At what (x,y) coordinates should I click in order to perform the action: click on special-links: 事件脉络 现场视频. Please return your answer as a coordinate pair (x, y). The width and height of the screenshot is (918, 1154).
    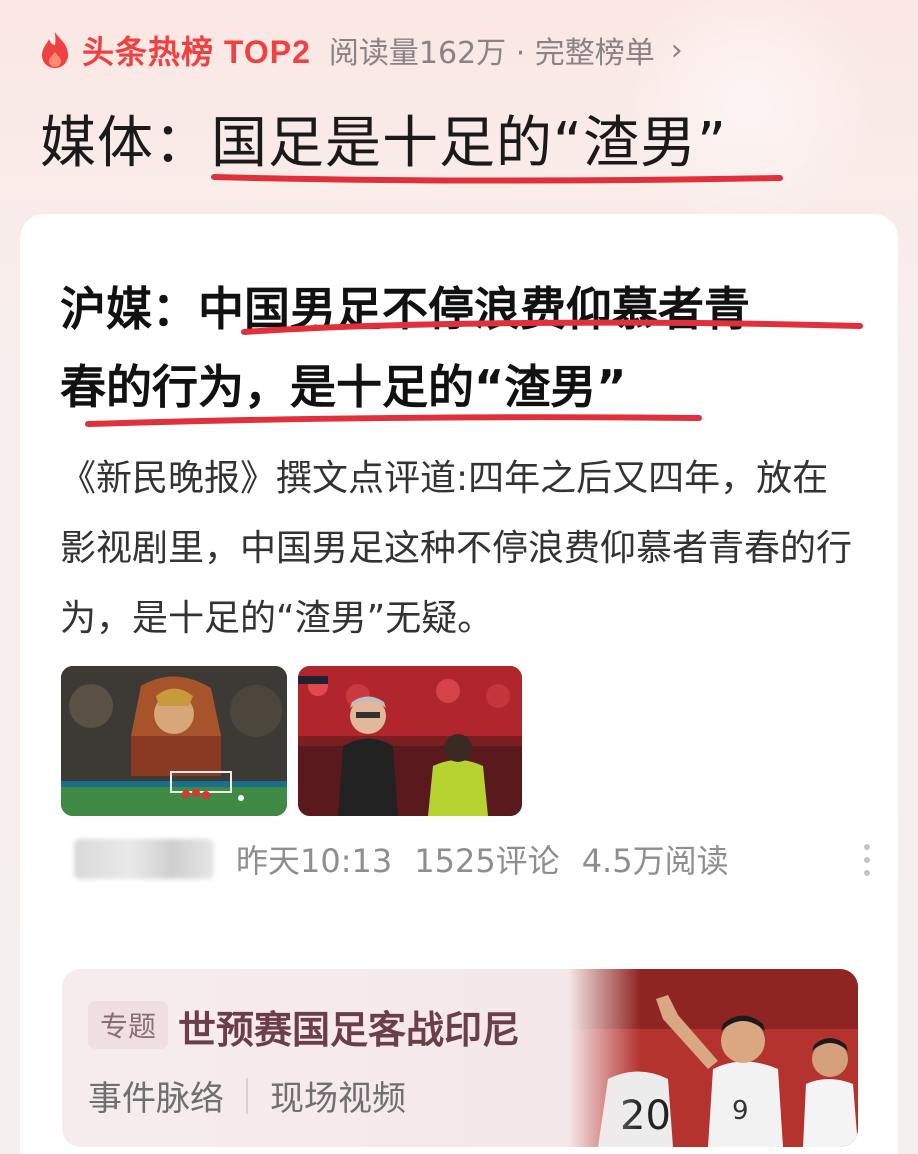
    Looking at the image, I should click on (247, 1095).